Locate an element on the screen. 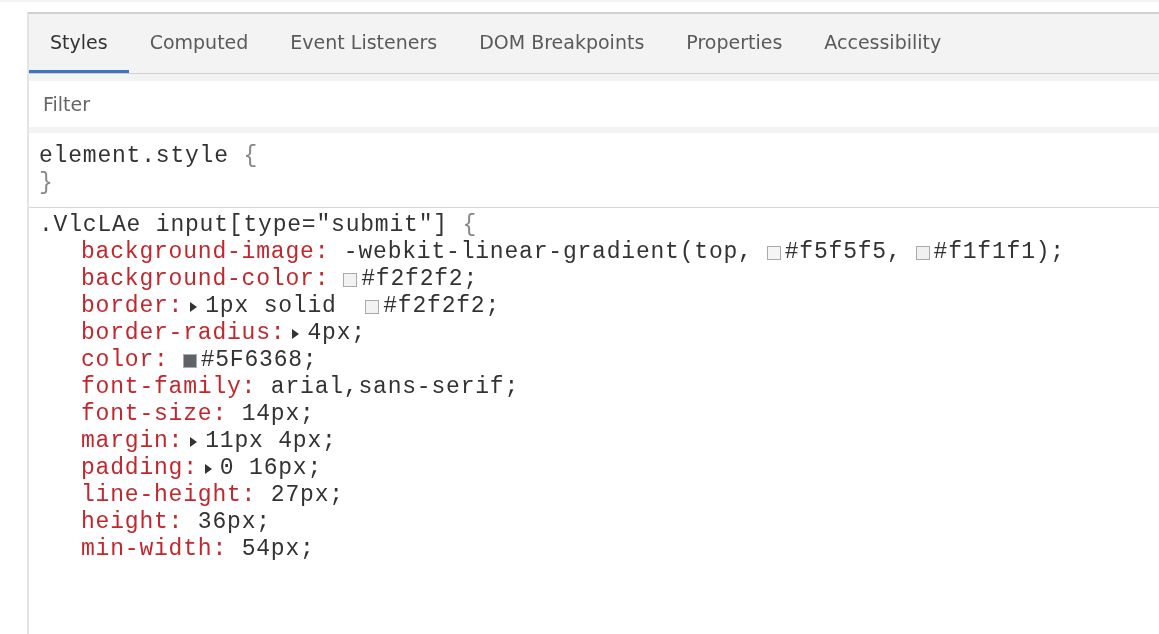 This screenshot has width=1159, height=634. panel-tab: Properties is located at coordinates (734, 43).